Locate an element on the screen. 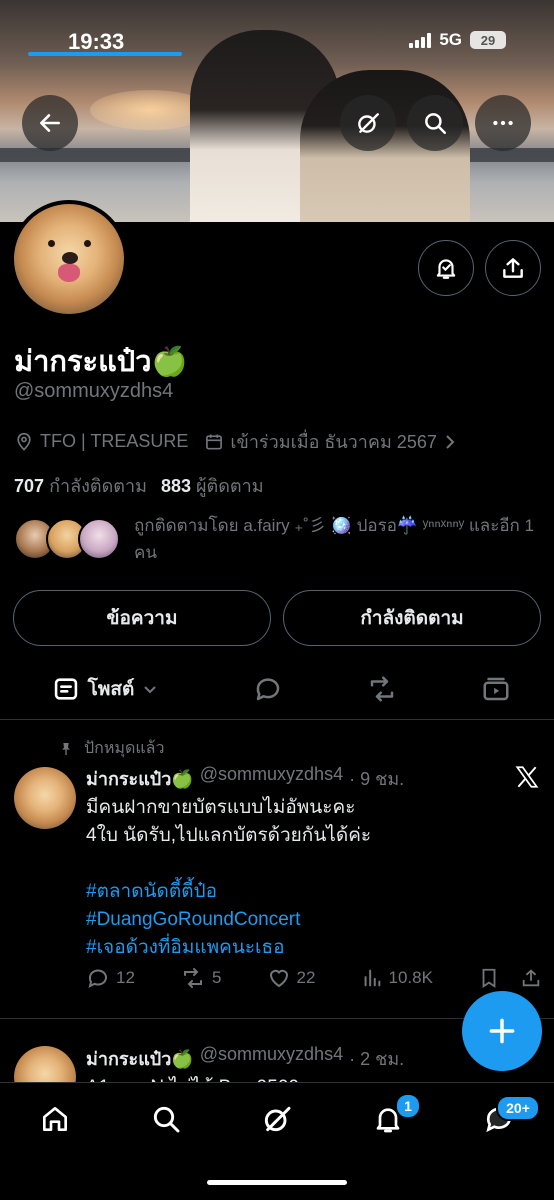 This screenshot has width=554, height=1200. chevron-right-icon is located at coordinates (450, 441).